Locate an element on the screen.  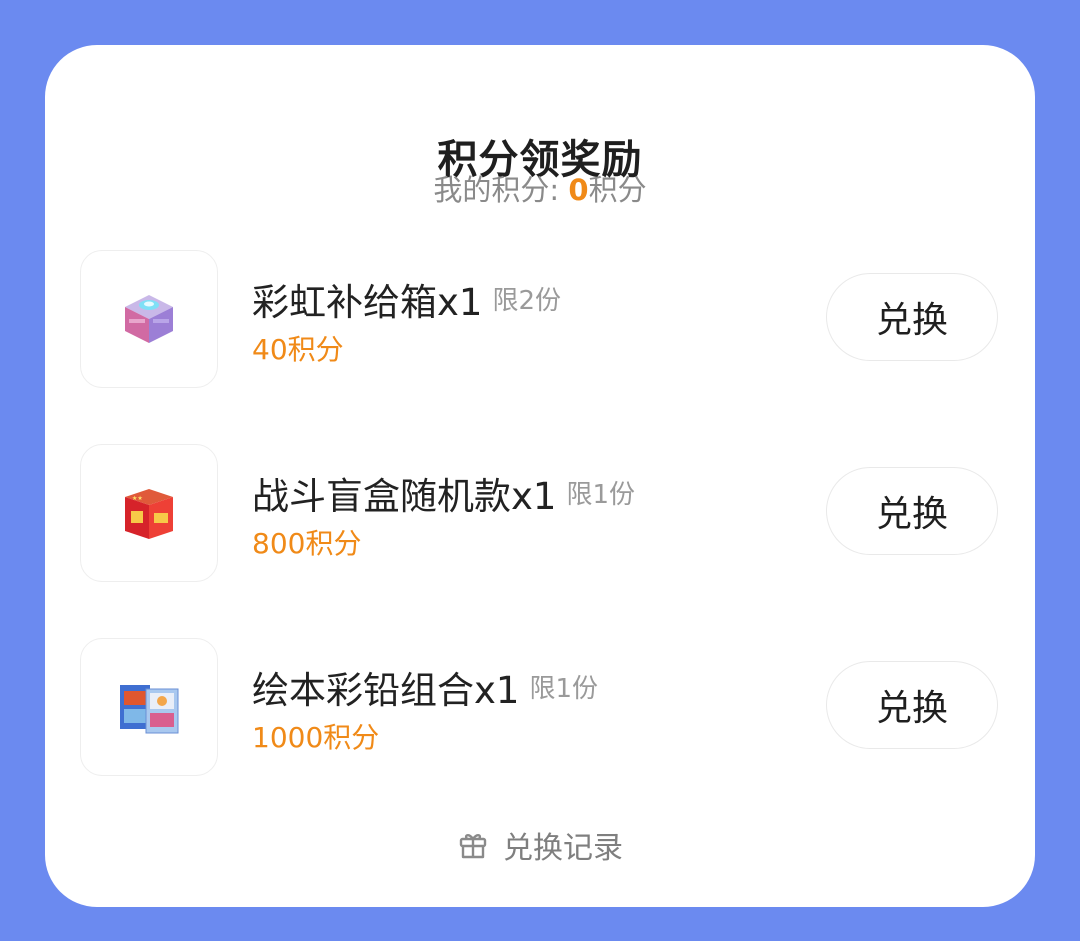
reward-item: 绘本彩铅组合x1 限1份 1000积分 兑换 is located at coordinates (540, 707).